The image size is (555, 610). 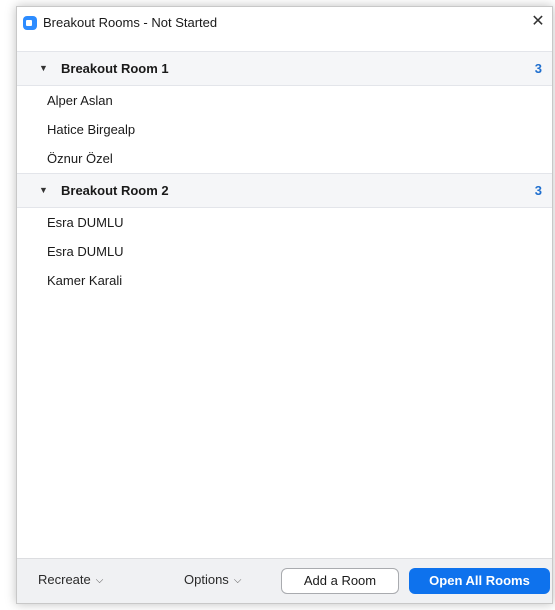 What do you see at coordinates (284, 100) in the screenshot?
I see `participant-item: Alper Aslan` at bounding box center [284, 100].